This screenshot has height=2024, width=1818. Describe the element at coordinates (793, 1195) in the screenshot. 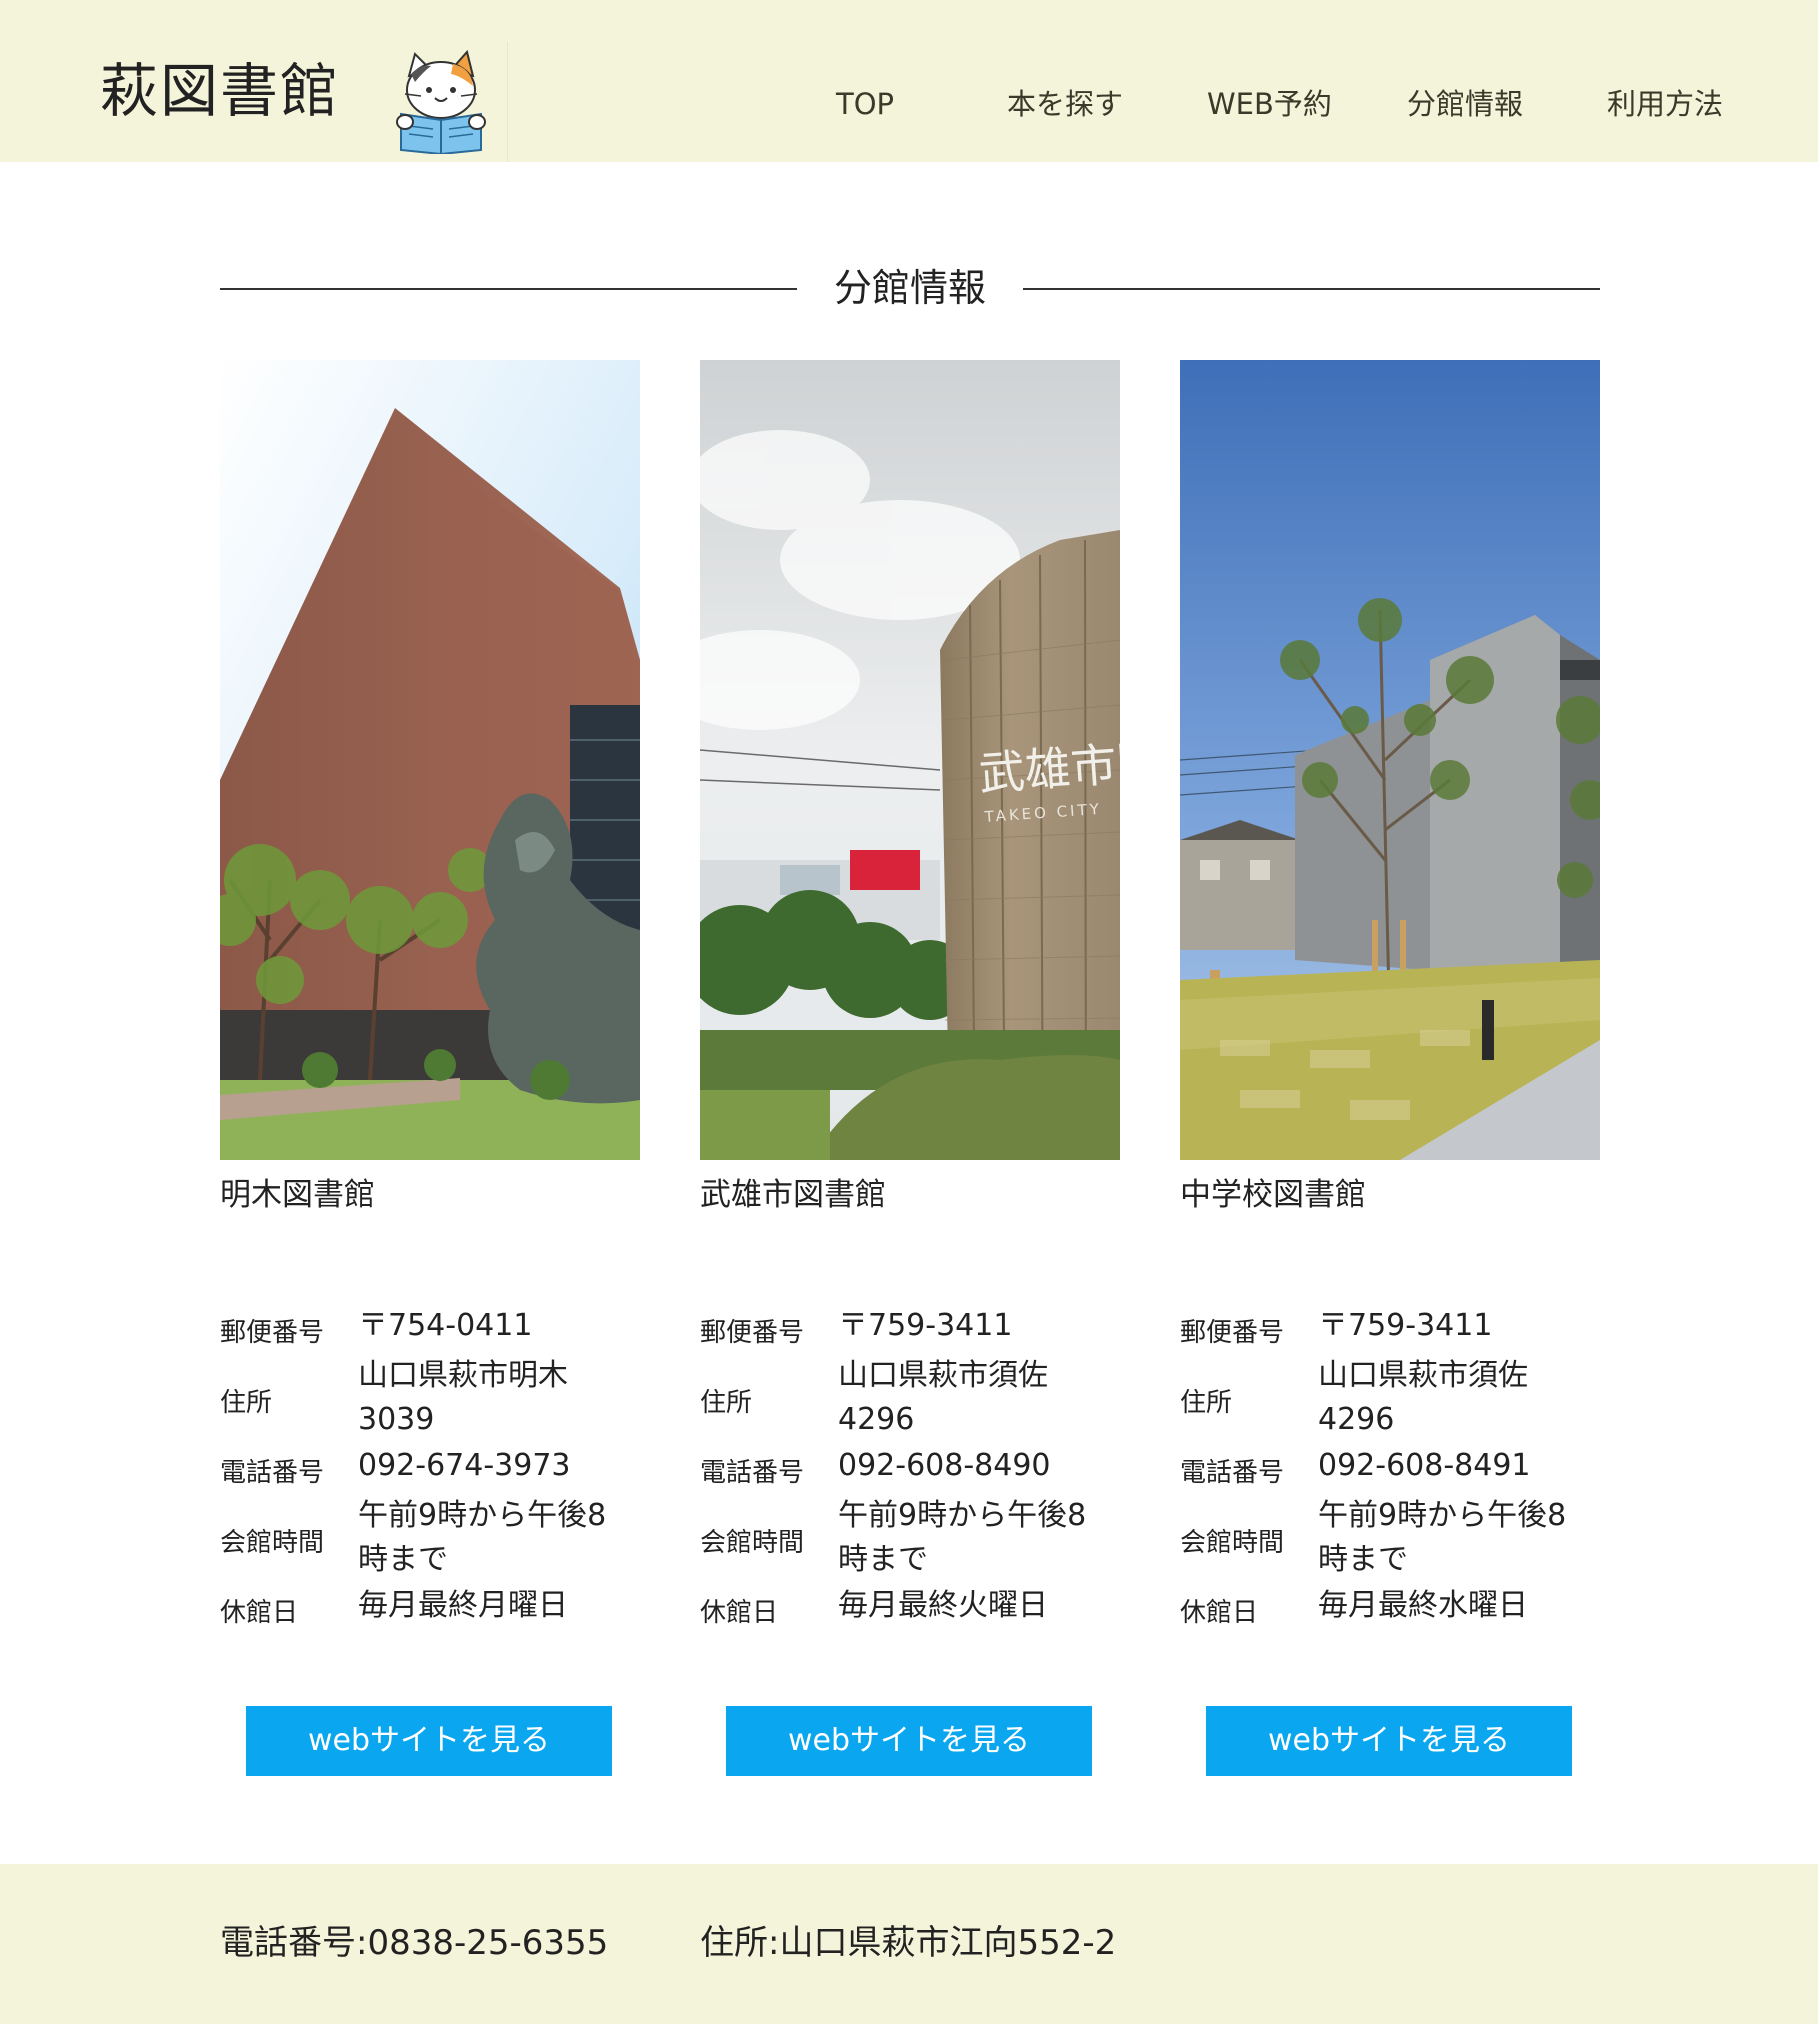

I see `library-name: 武雄市図書館` at that location.